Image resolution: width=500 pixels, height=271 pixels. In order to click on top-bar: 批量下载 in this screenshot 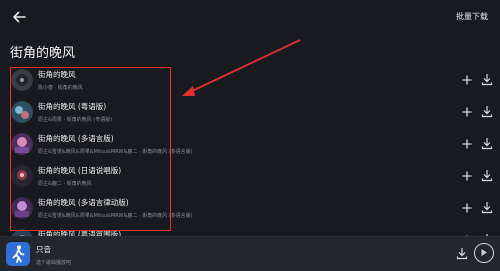, I will do `click(250, 17)`.